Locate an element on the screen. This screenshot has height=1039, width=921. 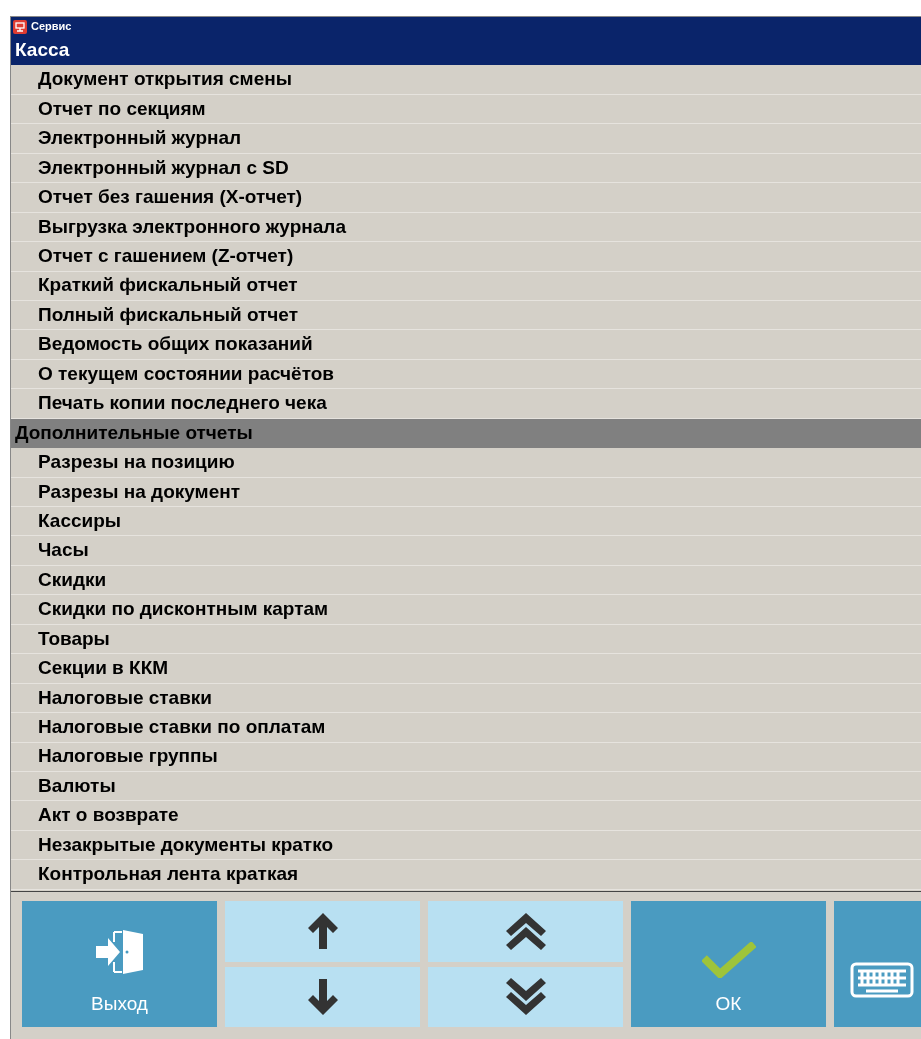
list-item: Контрольная лента краткая is located at coordinates (466, 875).